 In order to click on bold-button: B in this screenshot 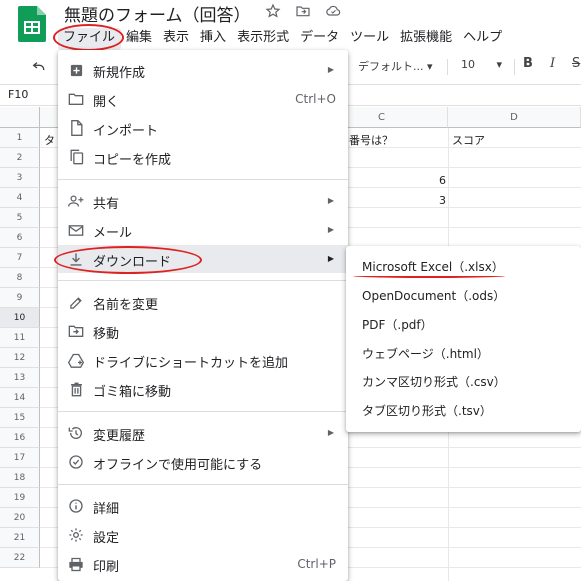, I will do `click(528, 63)`.